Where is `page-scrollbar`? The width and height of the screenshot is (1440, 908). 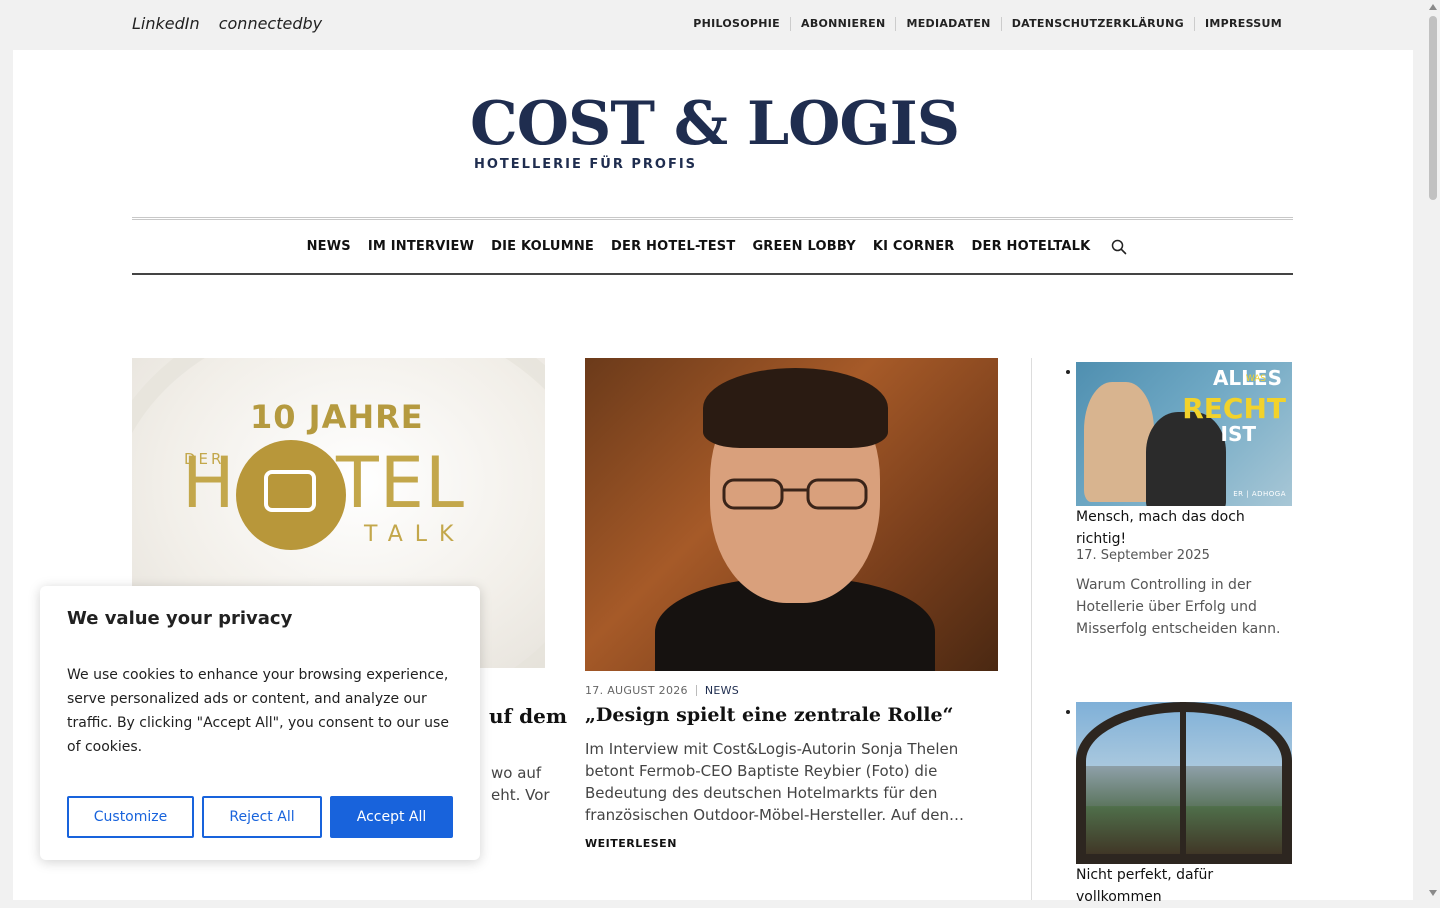
page-scrollbar is located at coordinates (1433, 450).